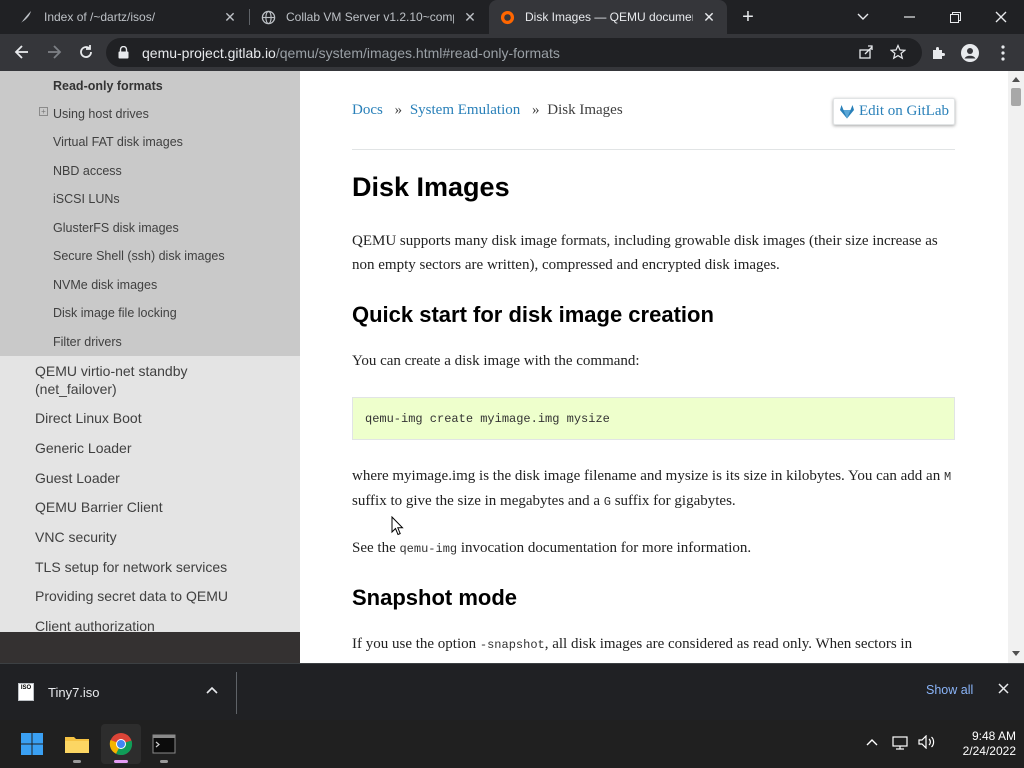  Describe the element at coordinates (87, 171) in the screenshot. I see `sidebar-item-nbd-access: NBD access` at that location.